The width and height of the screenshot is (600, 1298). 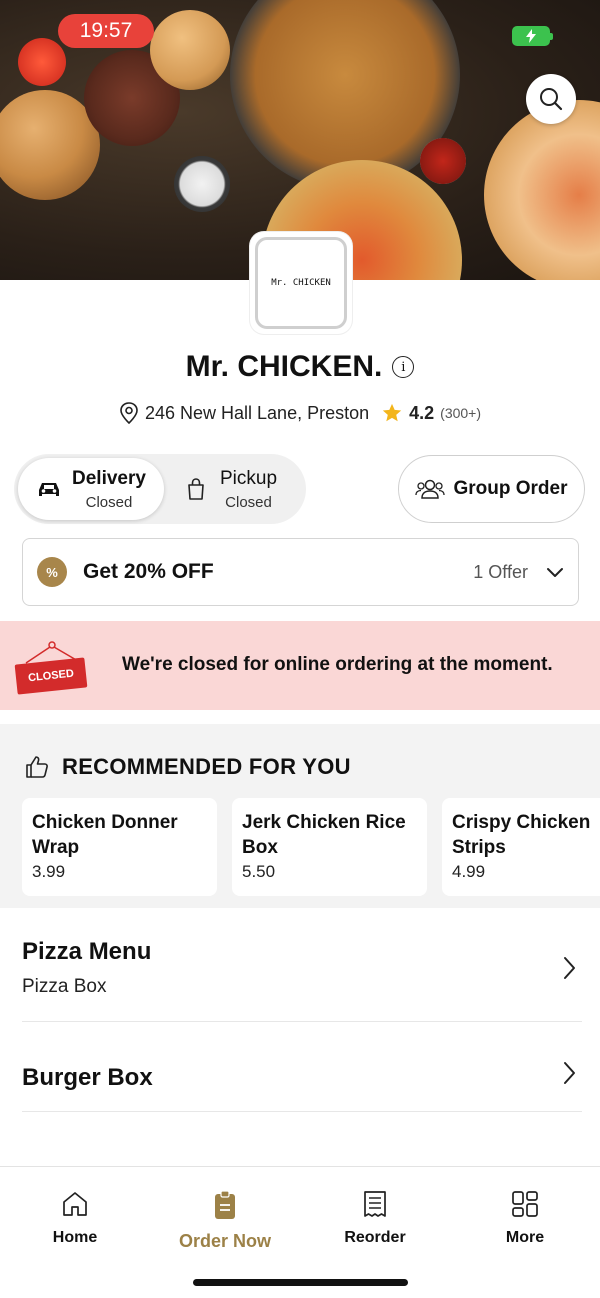 What do you see at coordinates (64, 986) in the screenshot?
I see `category-subtitle: Pizza Box` at bounding box center [64, 986].